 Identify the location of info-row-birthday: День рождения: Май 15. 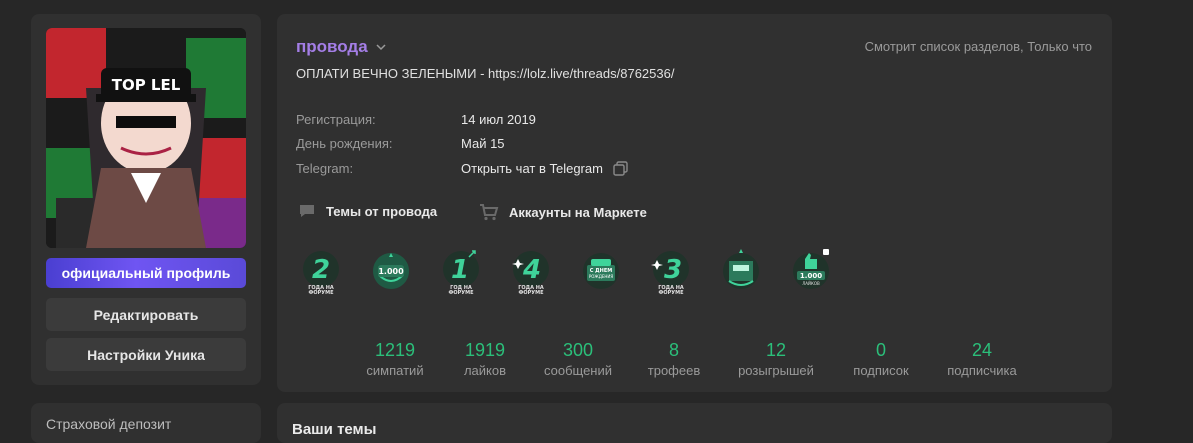
(400, 143).